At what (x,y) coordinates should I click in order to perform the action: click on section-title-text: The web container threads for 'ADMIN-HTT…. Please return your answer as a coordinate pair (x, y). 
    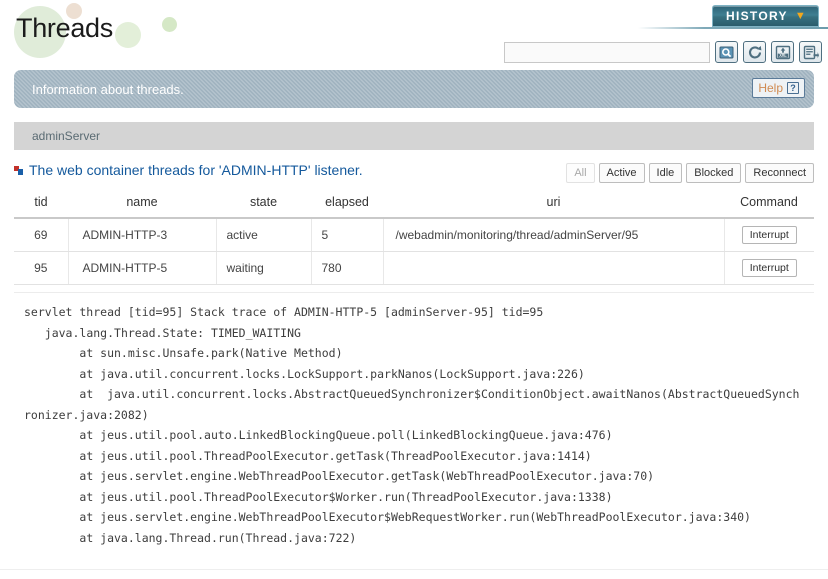
    Looking at the image, I should click on (196, 170).